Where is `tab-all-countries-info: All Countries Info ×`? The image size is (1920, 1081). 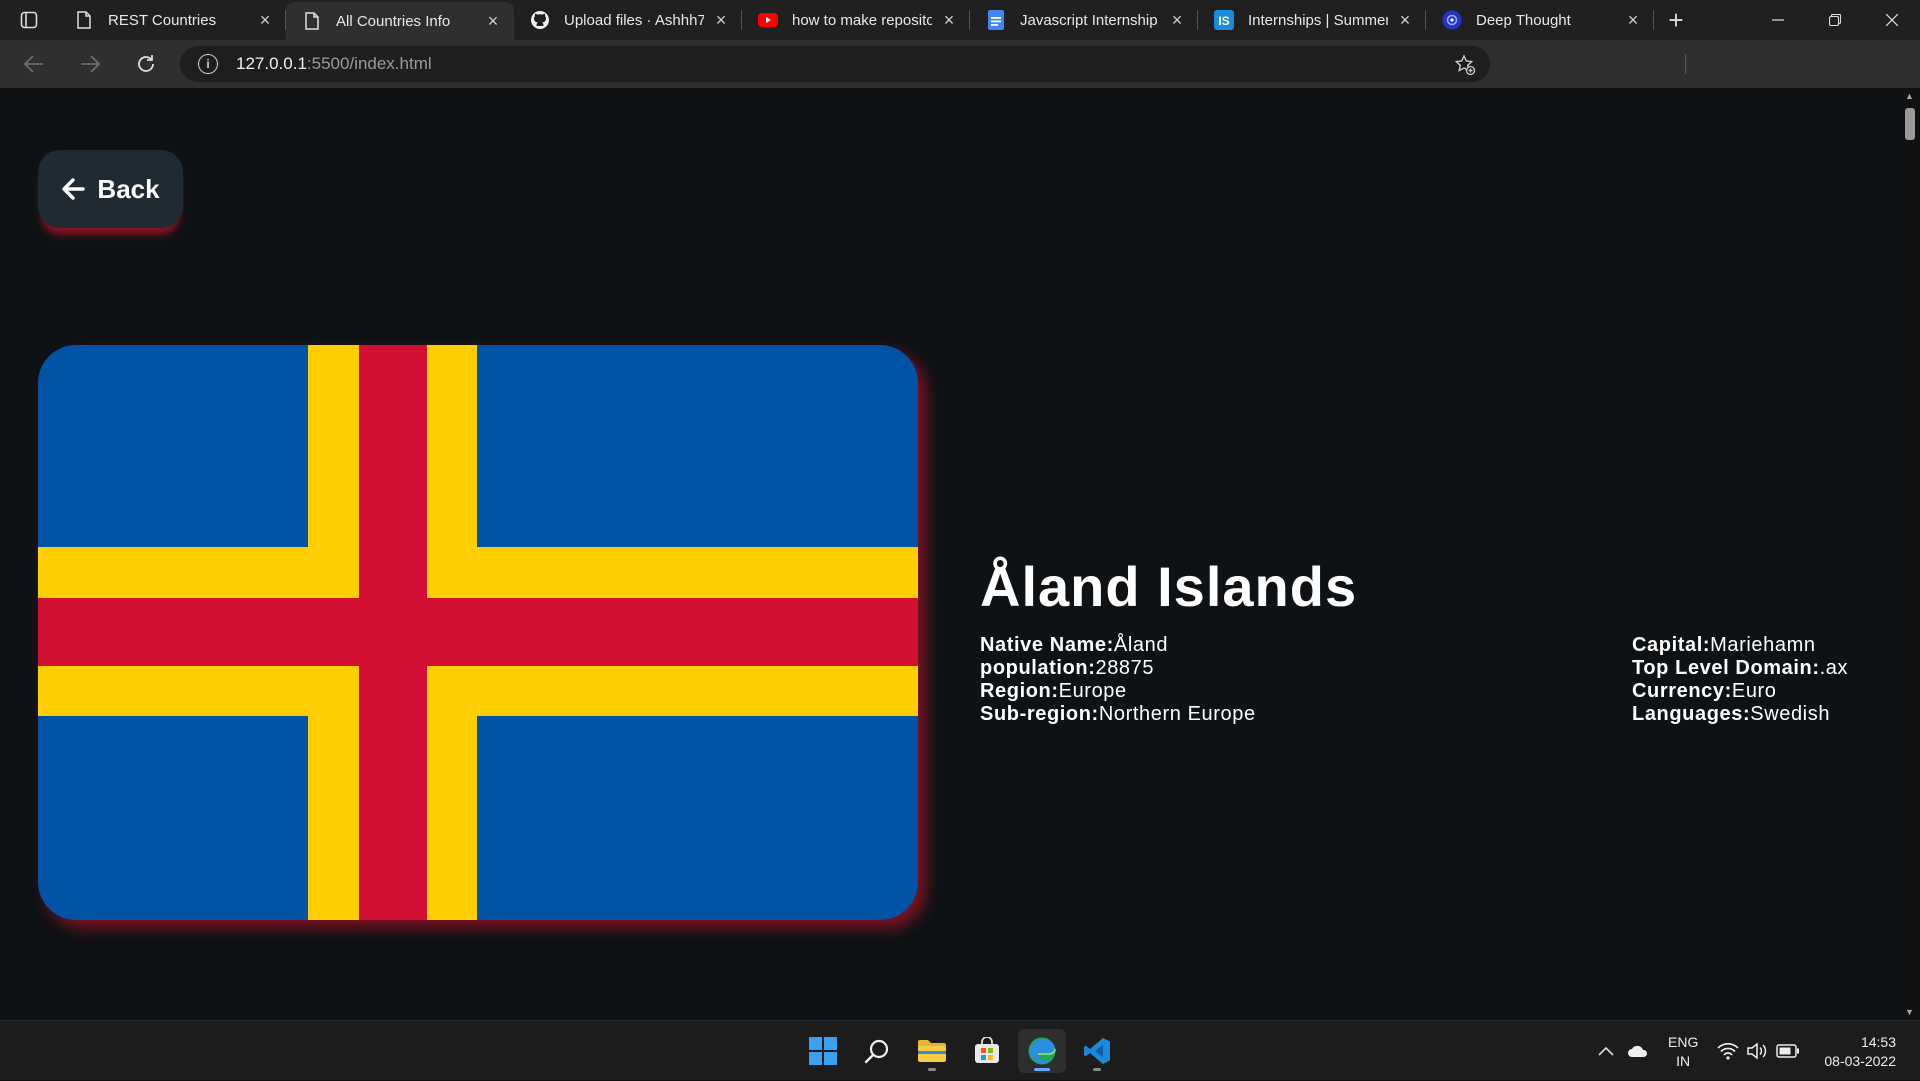
tab-all-countries-info: All Countries Info × is located at coordinates (400, 21).